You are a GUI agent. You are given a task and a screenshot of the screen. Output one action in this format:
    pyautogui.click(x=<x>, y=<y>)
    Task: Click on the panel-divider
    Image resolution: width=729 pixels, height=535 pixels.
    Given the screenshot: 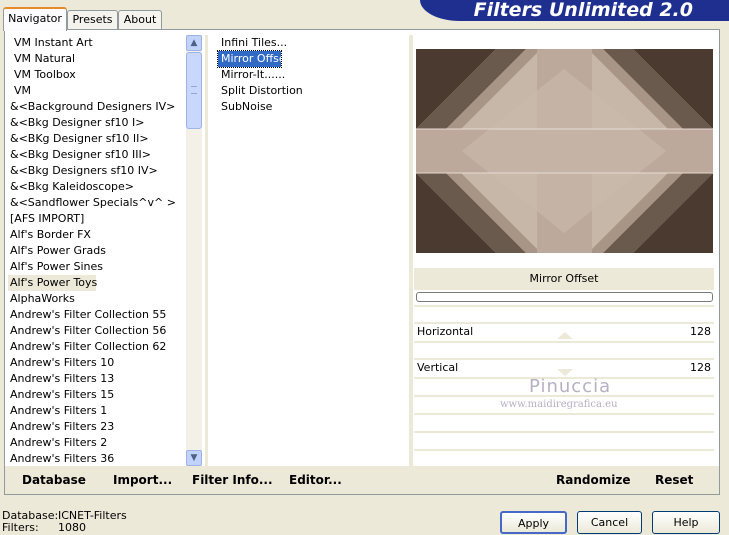 What is the action you would take?
    pyautogui.click(x=411, y=250)
    